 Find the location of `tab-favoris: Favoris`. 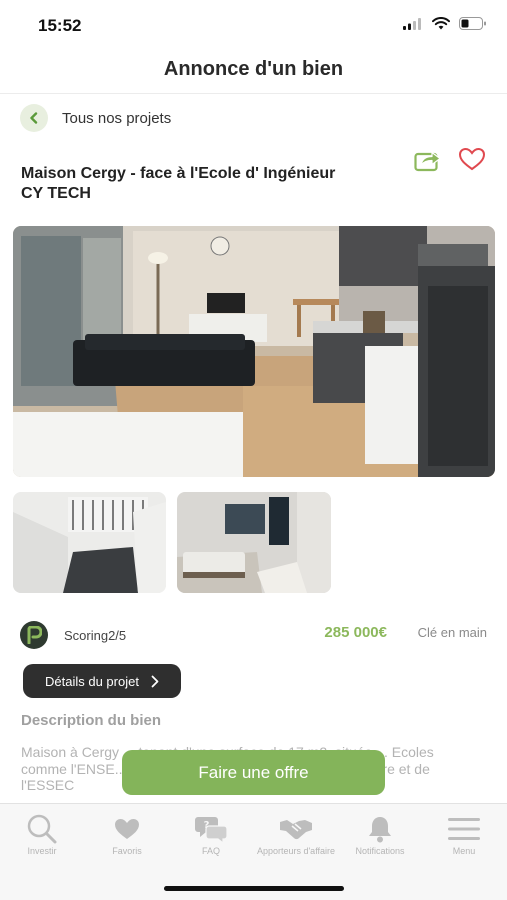

tab-favoris: Favoris is located at coordinates (127, 835).